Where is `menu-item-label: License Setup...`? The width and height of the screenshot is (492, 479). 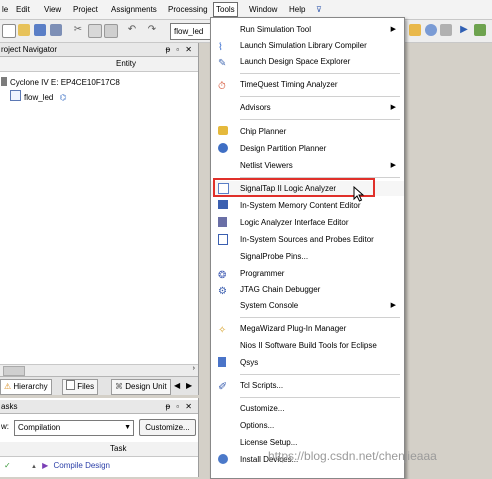 menu-item-label: License Setup... is located at coordinates (269, 442).